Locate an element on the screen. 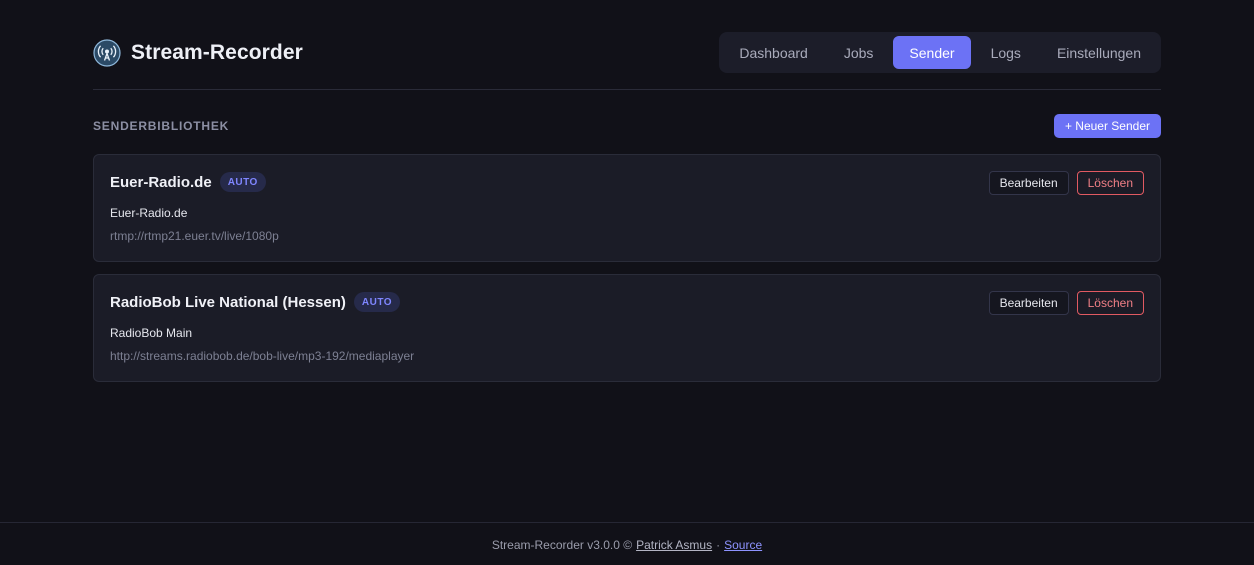  brand: Stream-Recorder is located at coordinates (198, 52).